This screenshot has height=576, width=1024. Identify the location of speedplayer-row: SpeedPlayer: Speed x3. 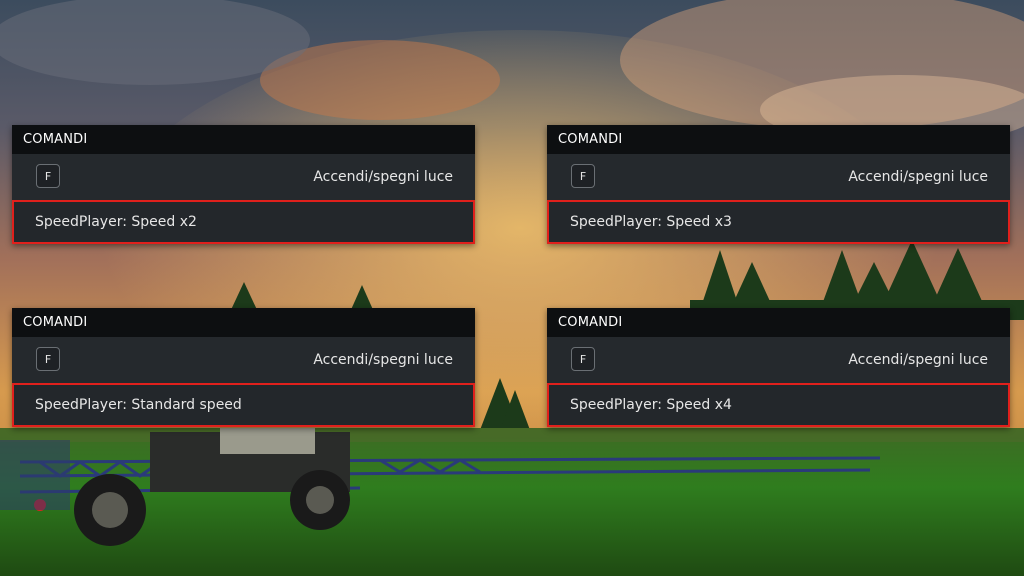
(778, 222).